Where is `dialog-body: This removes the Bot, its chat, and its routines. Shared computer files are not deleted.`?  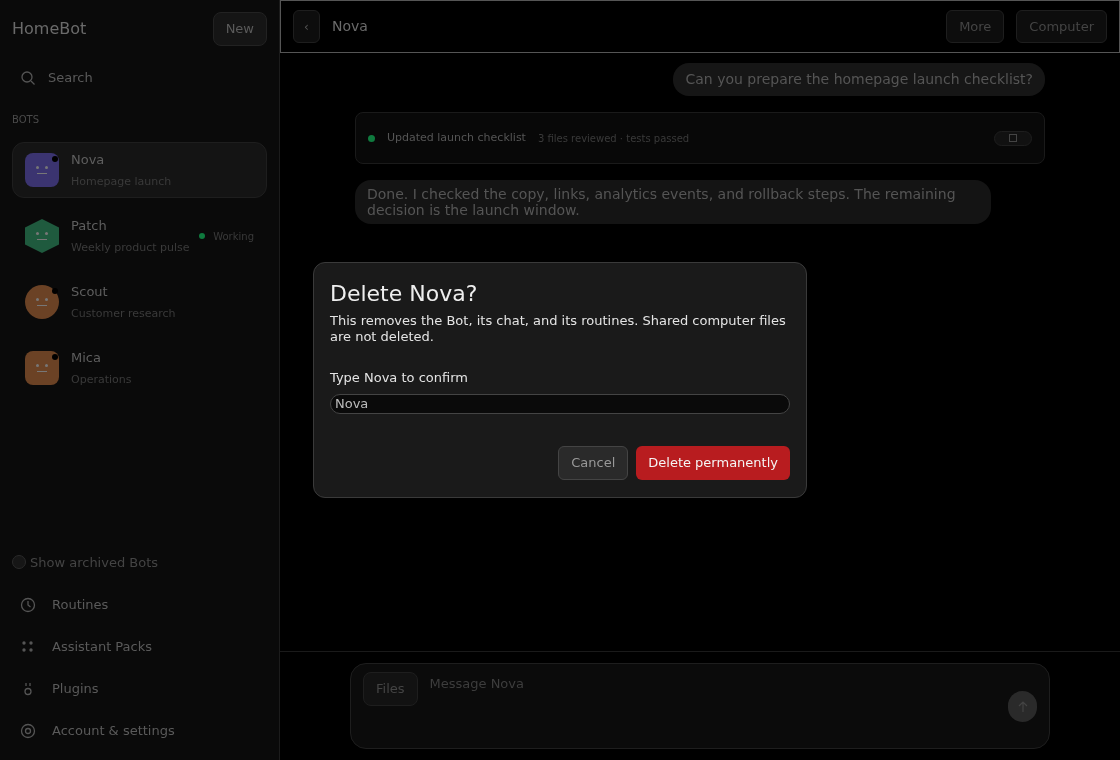 dialog-body: This removes the Bot, its chat, and its routines. Shared computer files are not deleted. is located at coordinates (558, 329).